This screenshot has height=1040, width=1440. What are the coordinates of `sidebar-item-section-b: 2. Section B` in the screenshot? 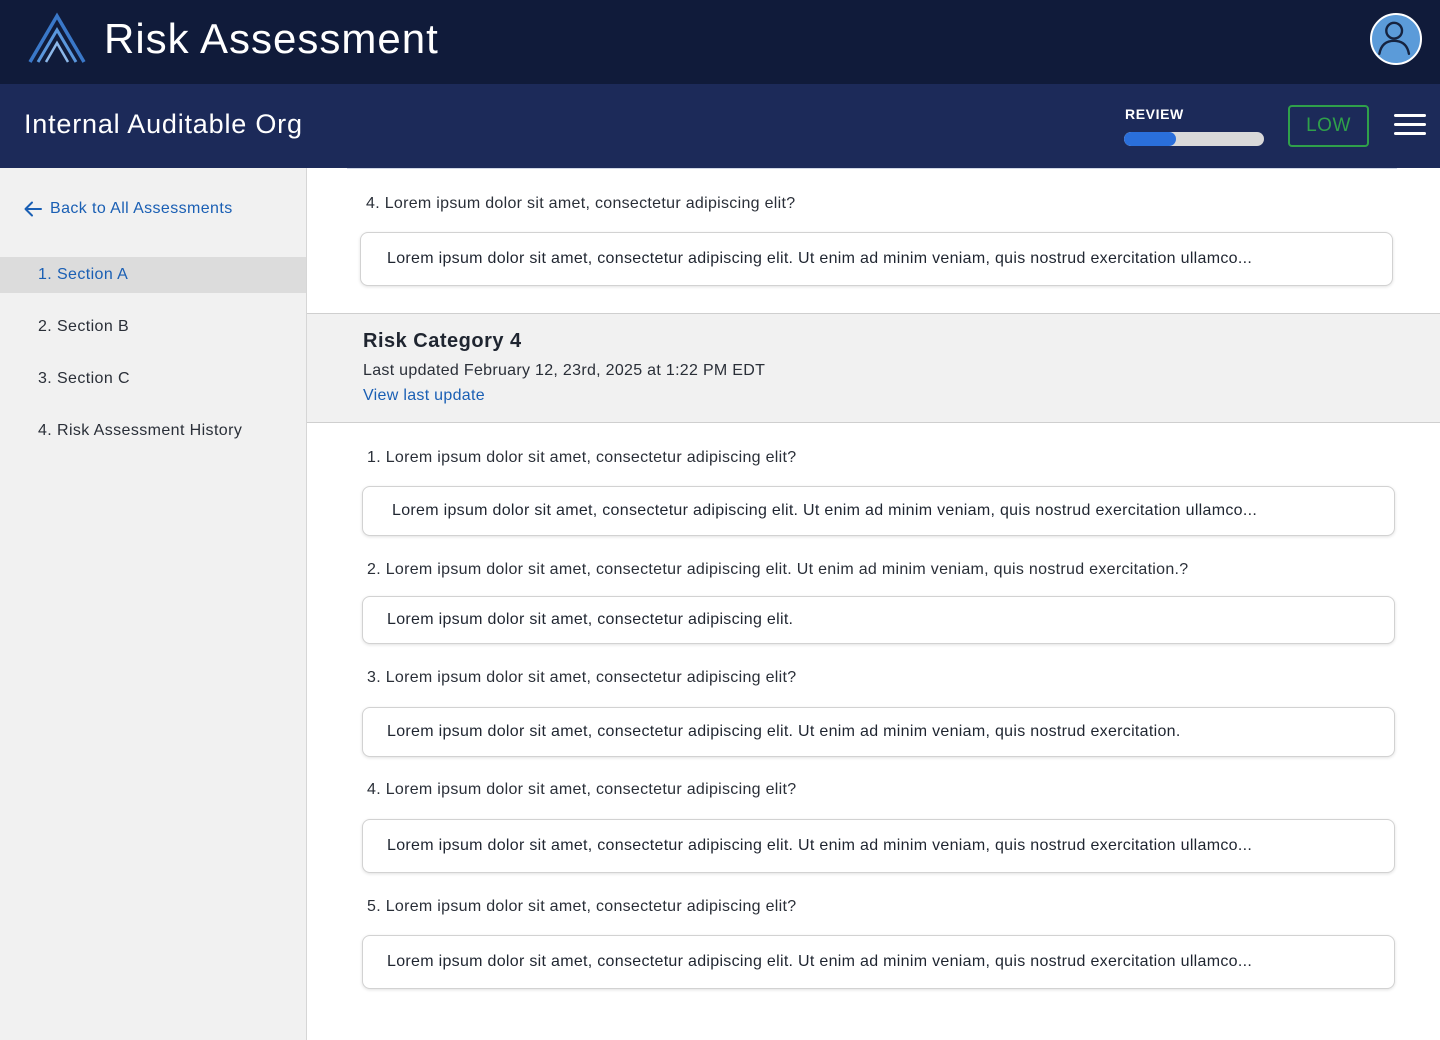 It's located at (153, 327).